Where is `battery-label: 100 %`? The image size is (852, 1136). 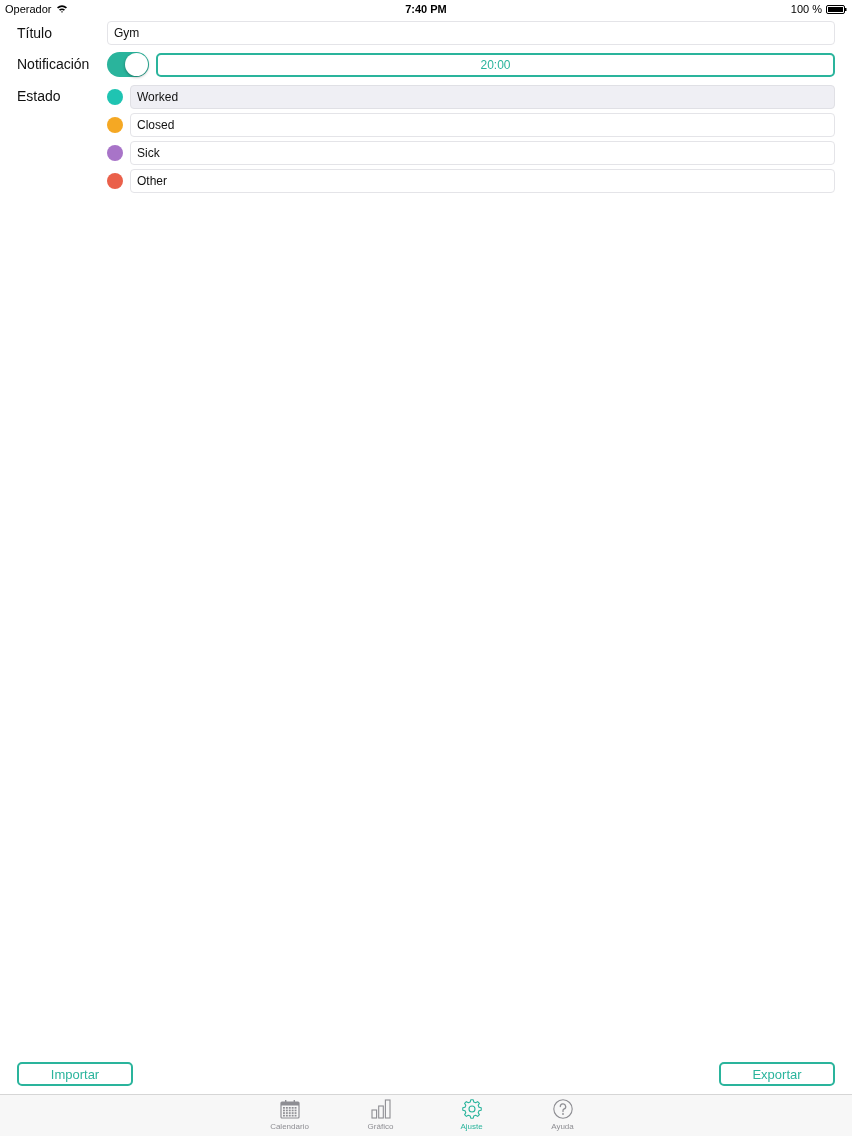
battery-label: 100 % is located at coordinates (806, 9).